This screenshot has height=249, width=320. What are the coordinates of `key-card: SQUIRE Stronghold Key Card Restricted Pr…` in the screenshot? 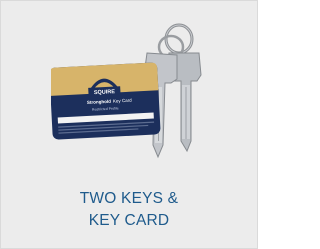 It's located at (106, 101).